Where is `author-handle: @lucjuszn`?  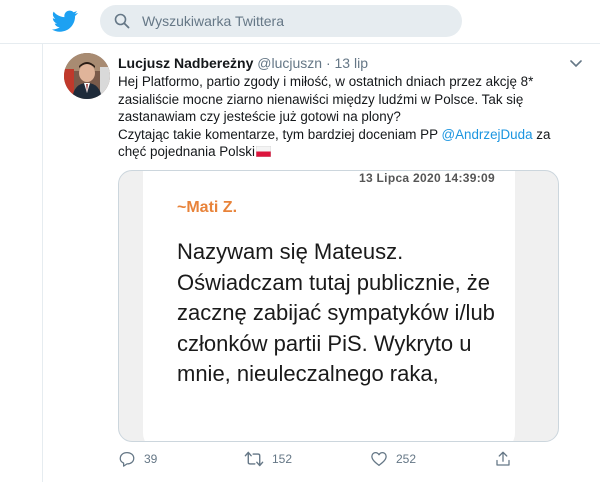 author-handle: @lucjuszn is located at coordinates (289, 63).